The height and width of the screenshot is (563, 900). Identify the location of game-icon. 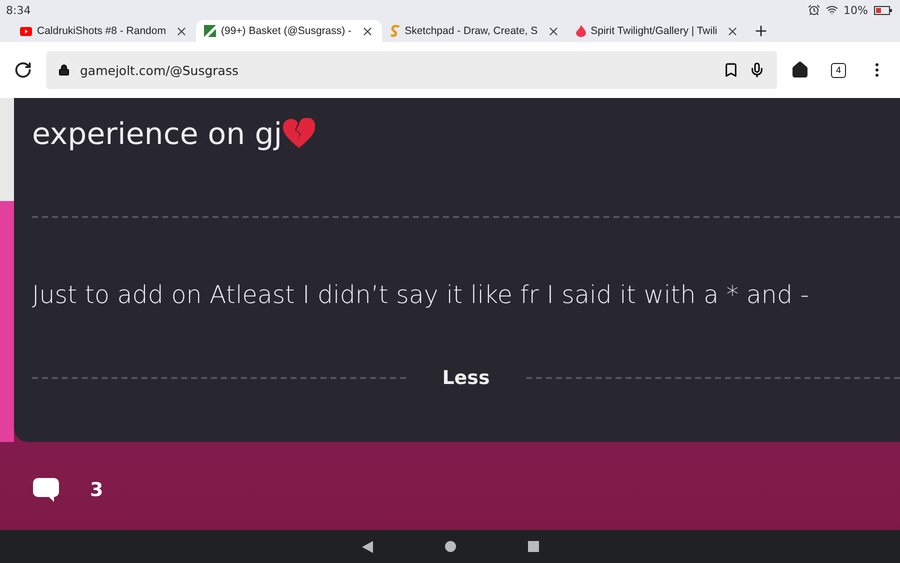
(210, 31).